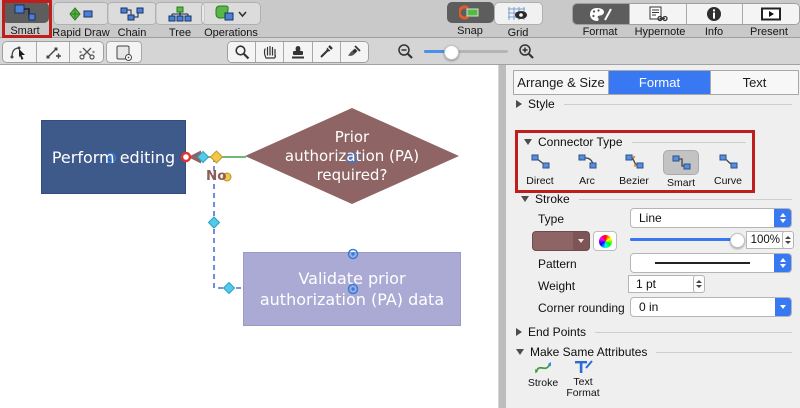  I want to click on stroke-type-label: Type, so click(551, 219).